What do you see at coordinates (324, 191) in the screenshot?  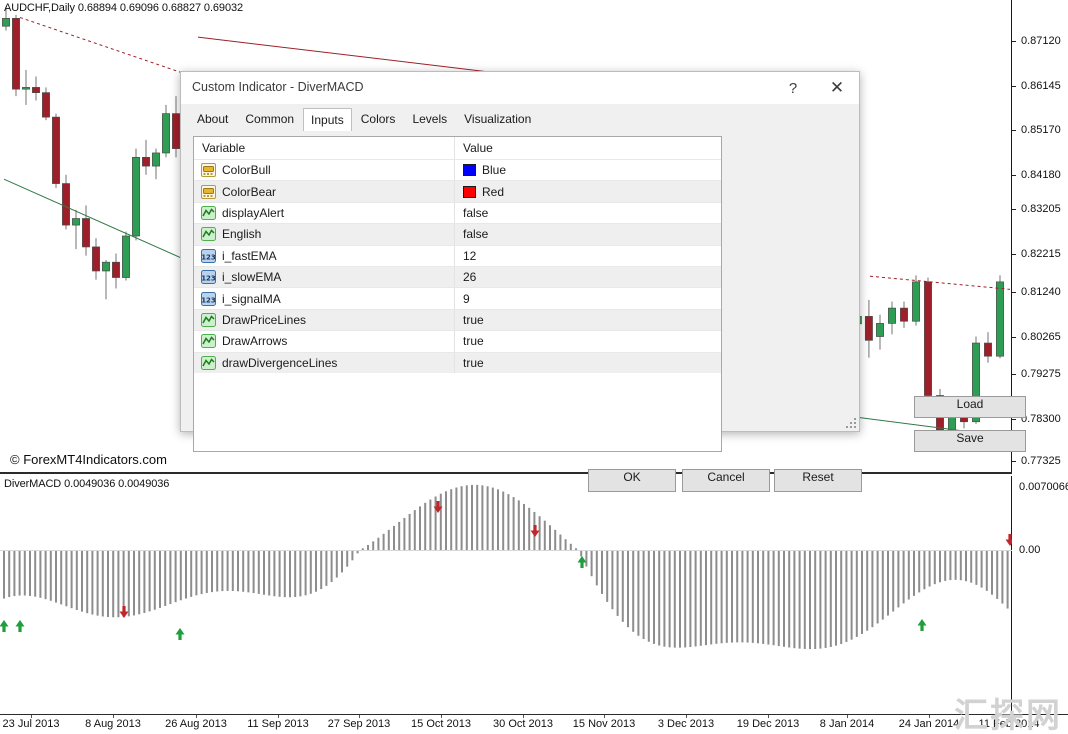 I see `variable-cell: ColorBear` at bounding box center [324, 191].